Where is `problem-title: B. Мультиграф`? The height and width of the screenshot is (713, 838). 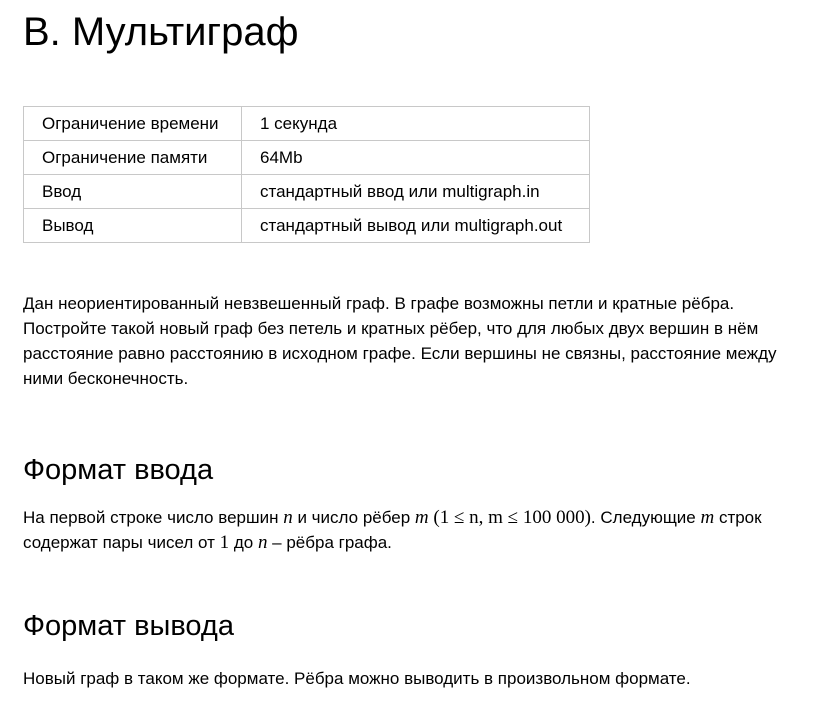
problem-title: B. Мультиграф is located at coordinates (161, 32).